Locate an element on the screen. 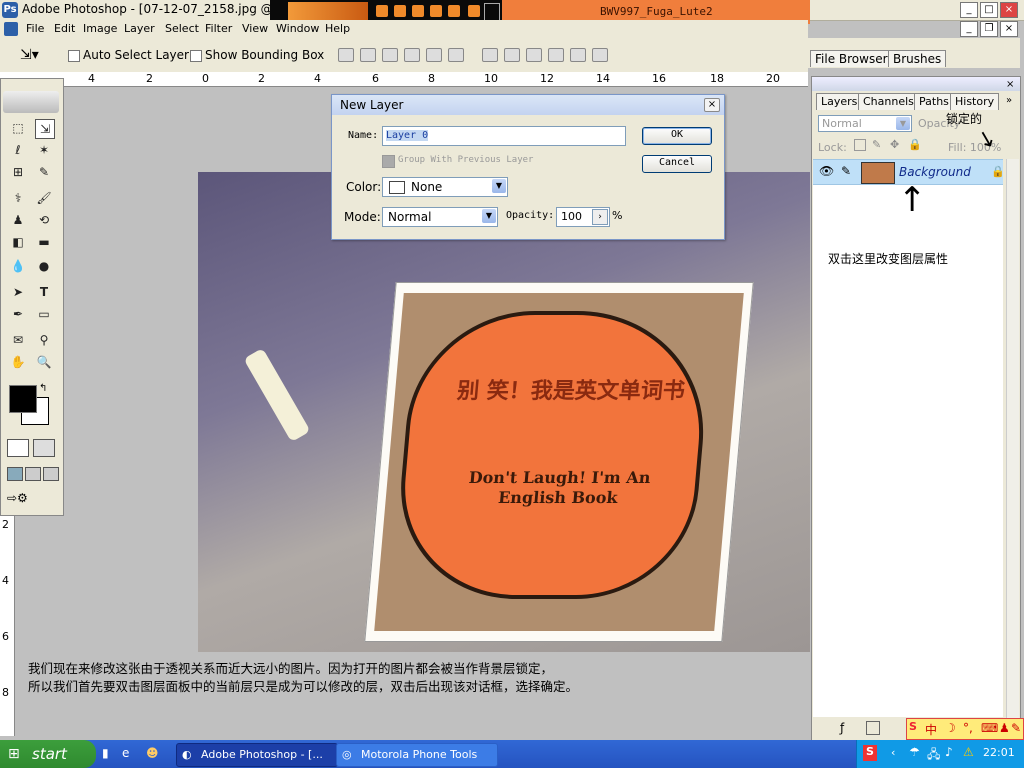 Image resolution: width=1024 pixels, height=768 pixels. quick-launch-ie-icon: e is located at coordinates (125, 753).